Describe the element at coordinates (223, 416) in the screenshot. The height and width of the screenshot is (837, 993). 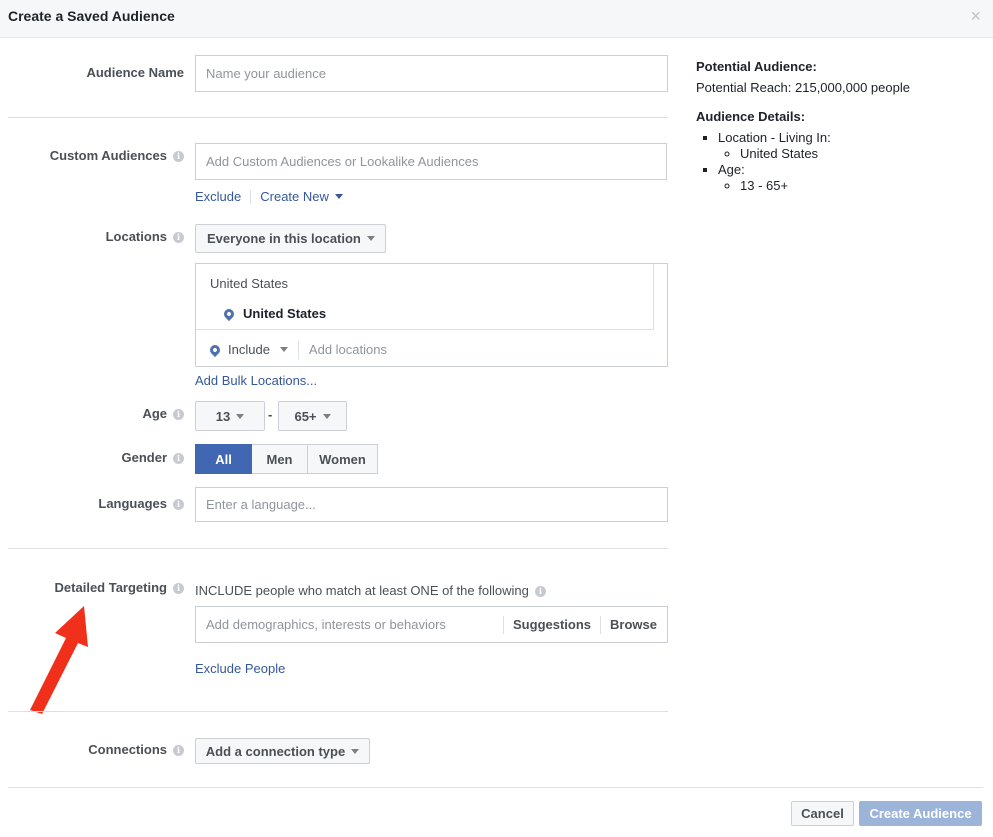
I see `age-min-value: 13` at that location.